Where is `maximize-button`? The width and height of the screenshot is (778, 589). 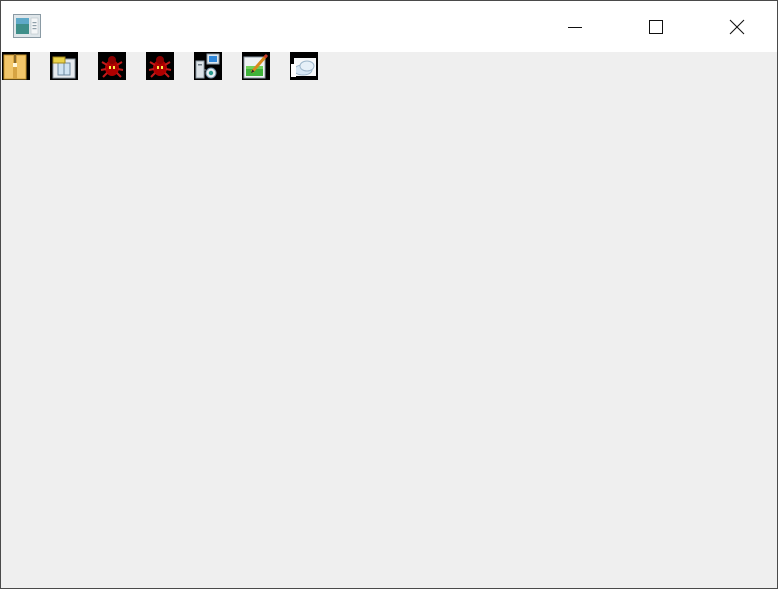 maximize-button is located at coordinates (656, 26).